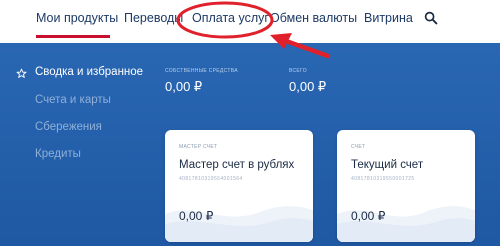 The height and width of the screenshot is (246, 500). What do you see at coordinates (211, 179) in the screenshot?
I see `card-account-number: 40817810319554001564` at bounding box center [211, 179].